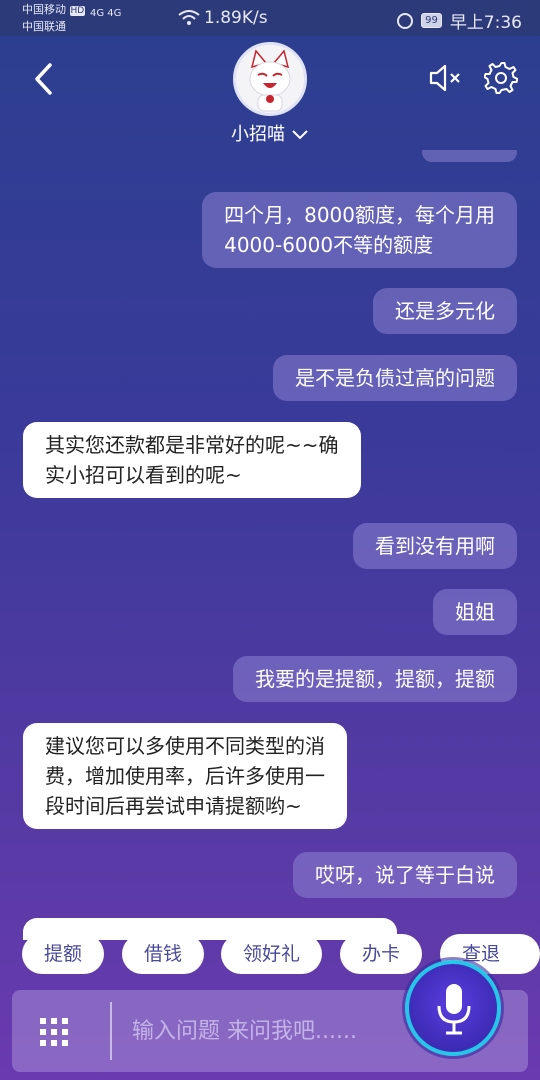 The width and height of the screenshot is (540, 1080). Describe the element at coordinates (44, 26) in the screenshot. I see `carrier-2: 中国联通` at that location.